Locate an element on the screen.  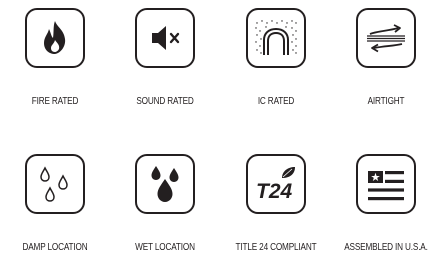
airflow-icon is located at coordinates (386, 38).